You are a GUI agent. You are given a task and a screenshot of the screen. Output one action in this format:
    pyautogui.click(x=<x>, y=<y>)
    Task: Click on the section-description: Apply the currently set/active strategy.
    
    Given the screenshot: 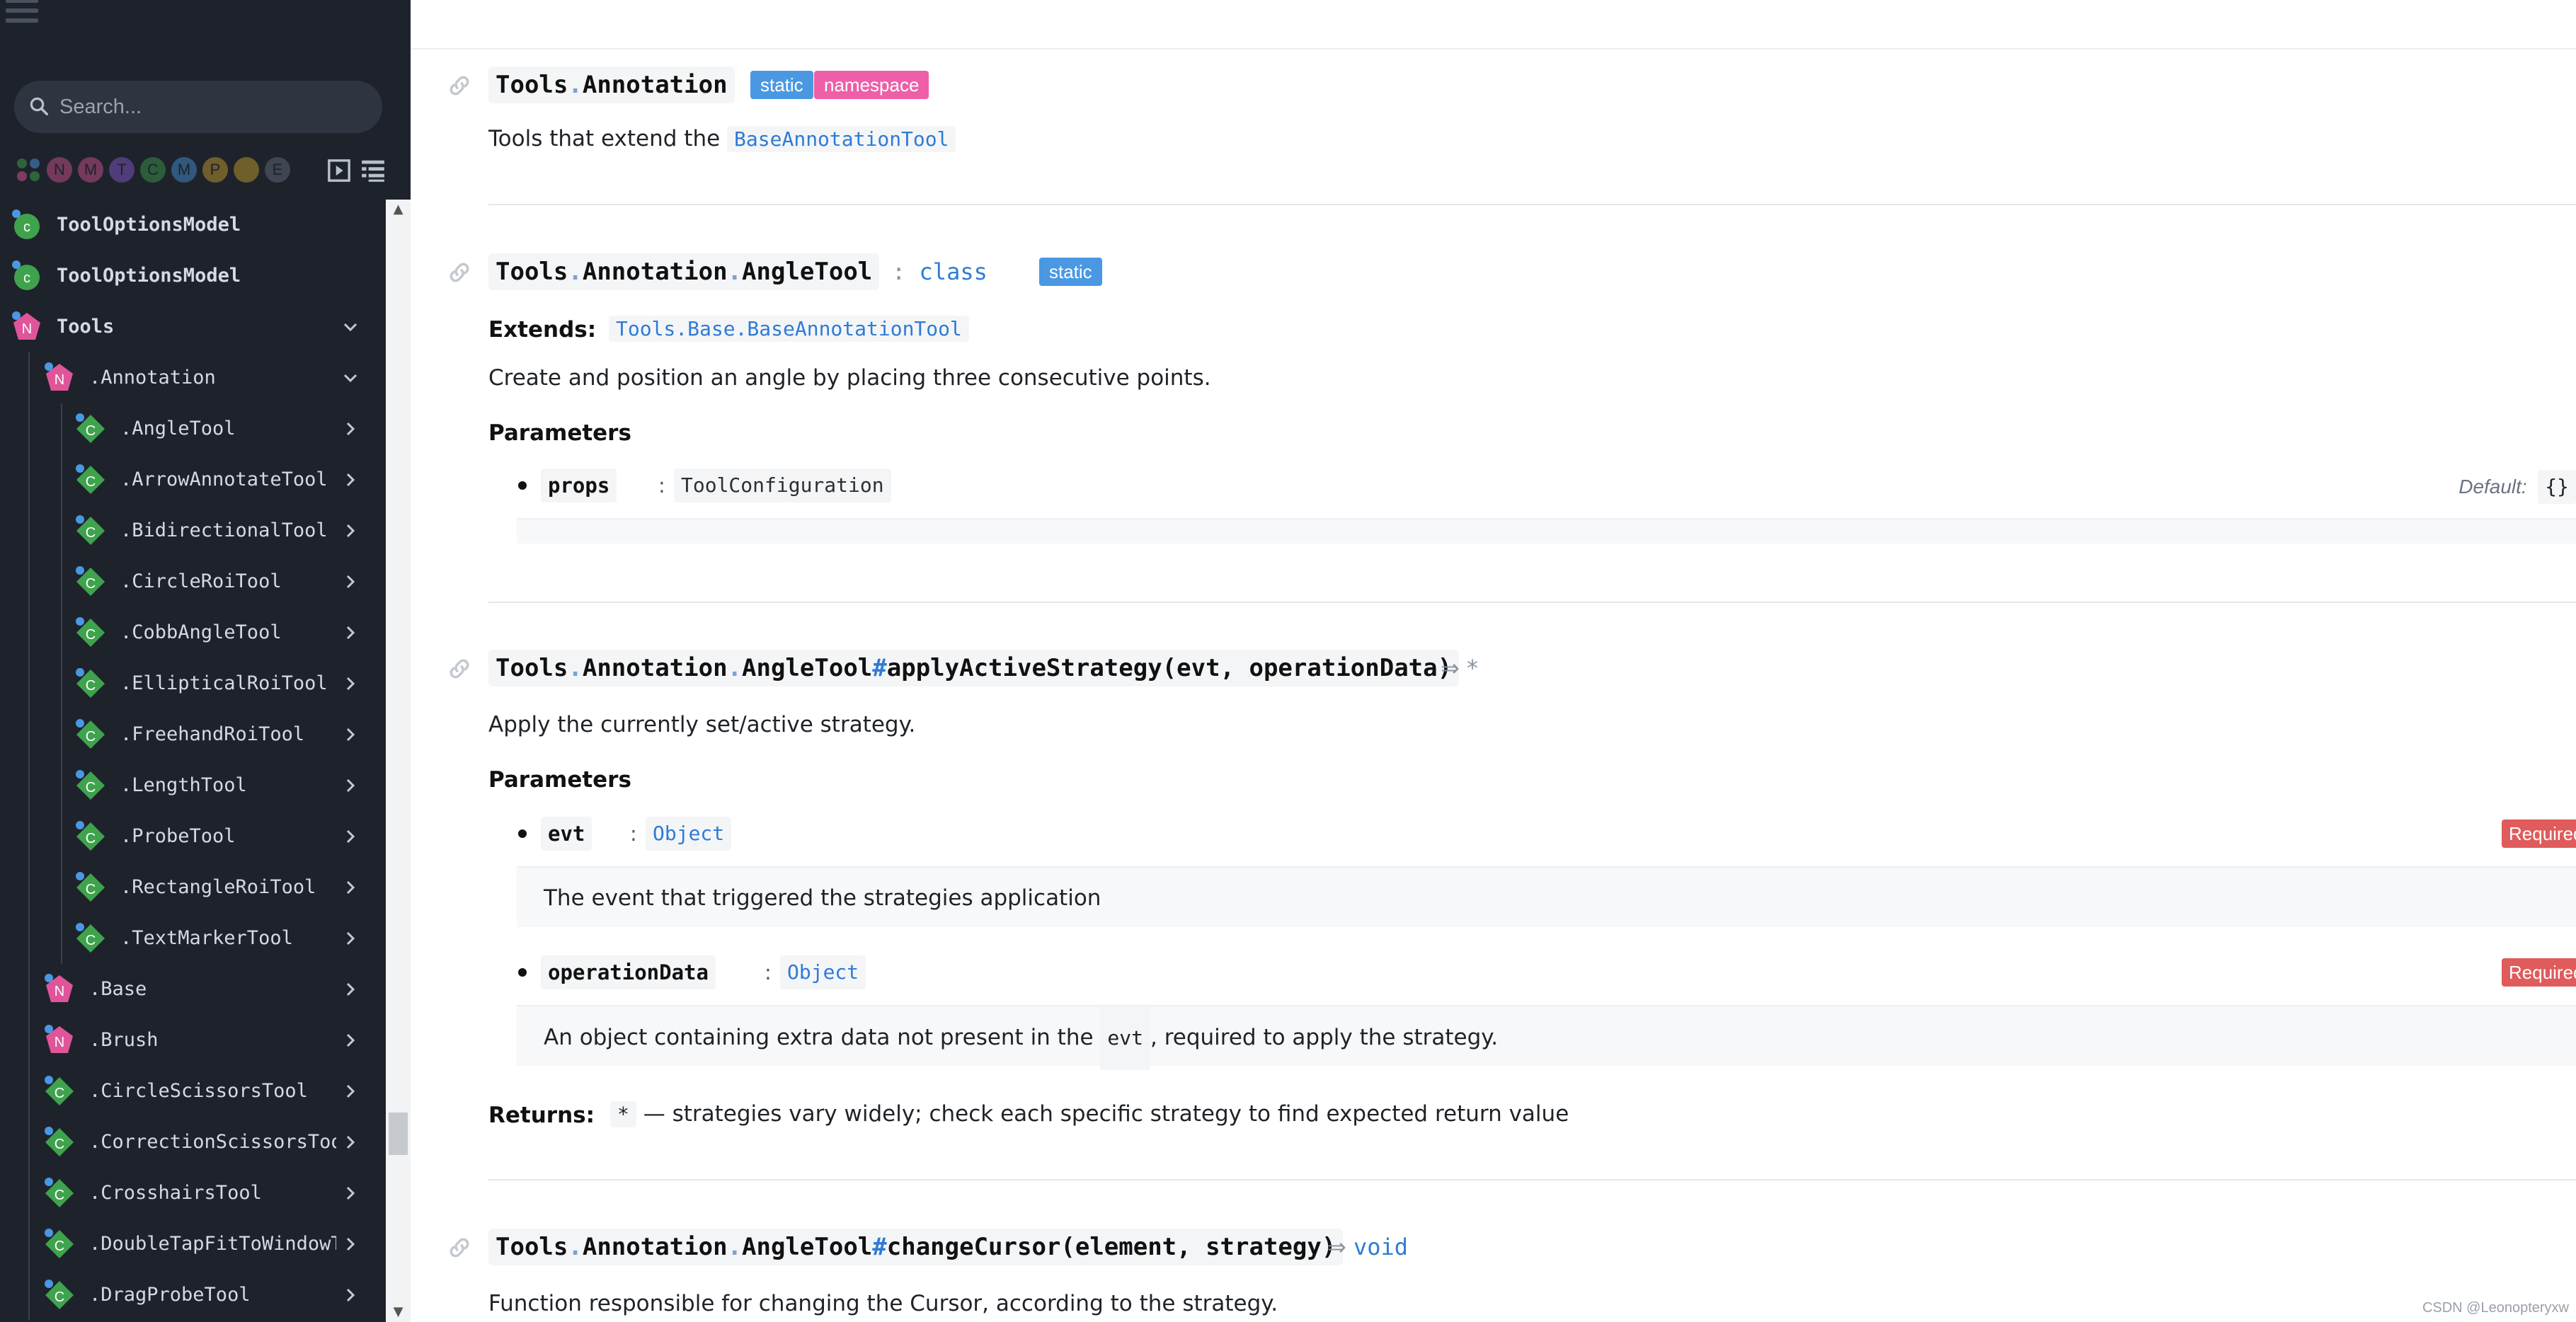 What is the action you would take?
    pyautogui.click(x=702, y=724)
    